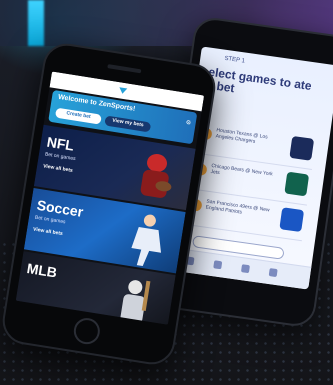  I want to click on home-button, so click(86, 331).